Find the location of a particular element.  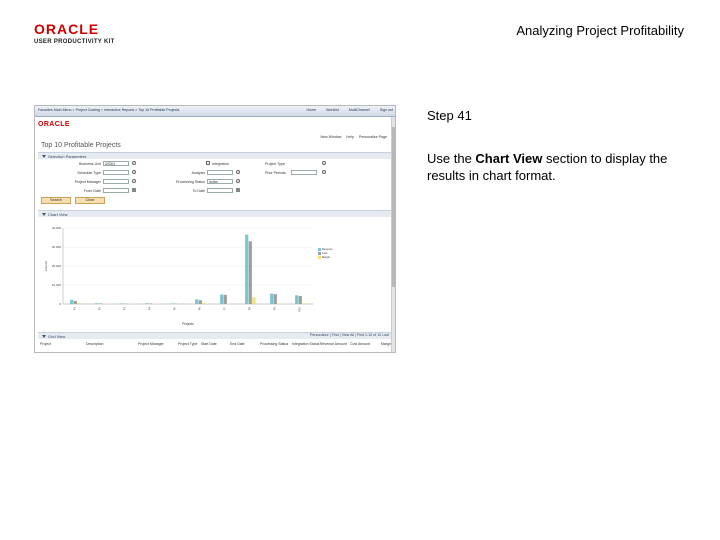

processing-status-select: Active is located at coordinates (220, 181).